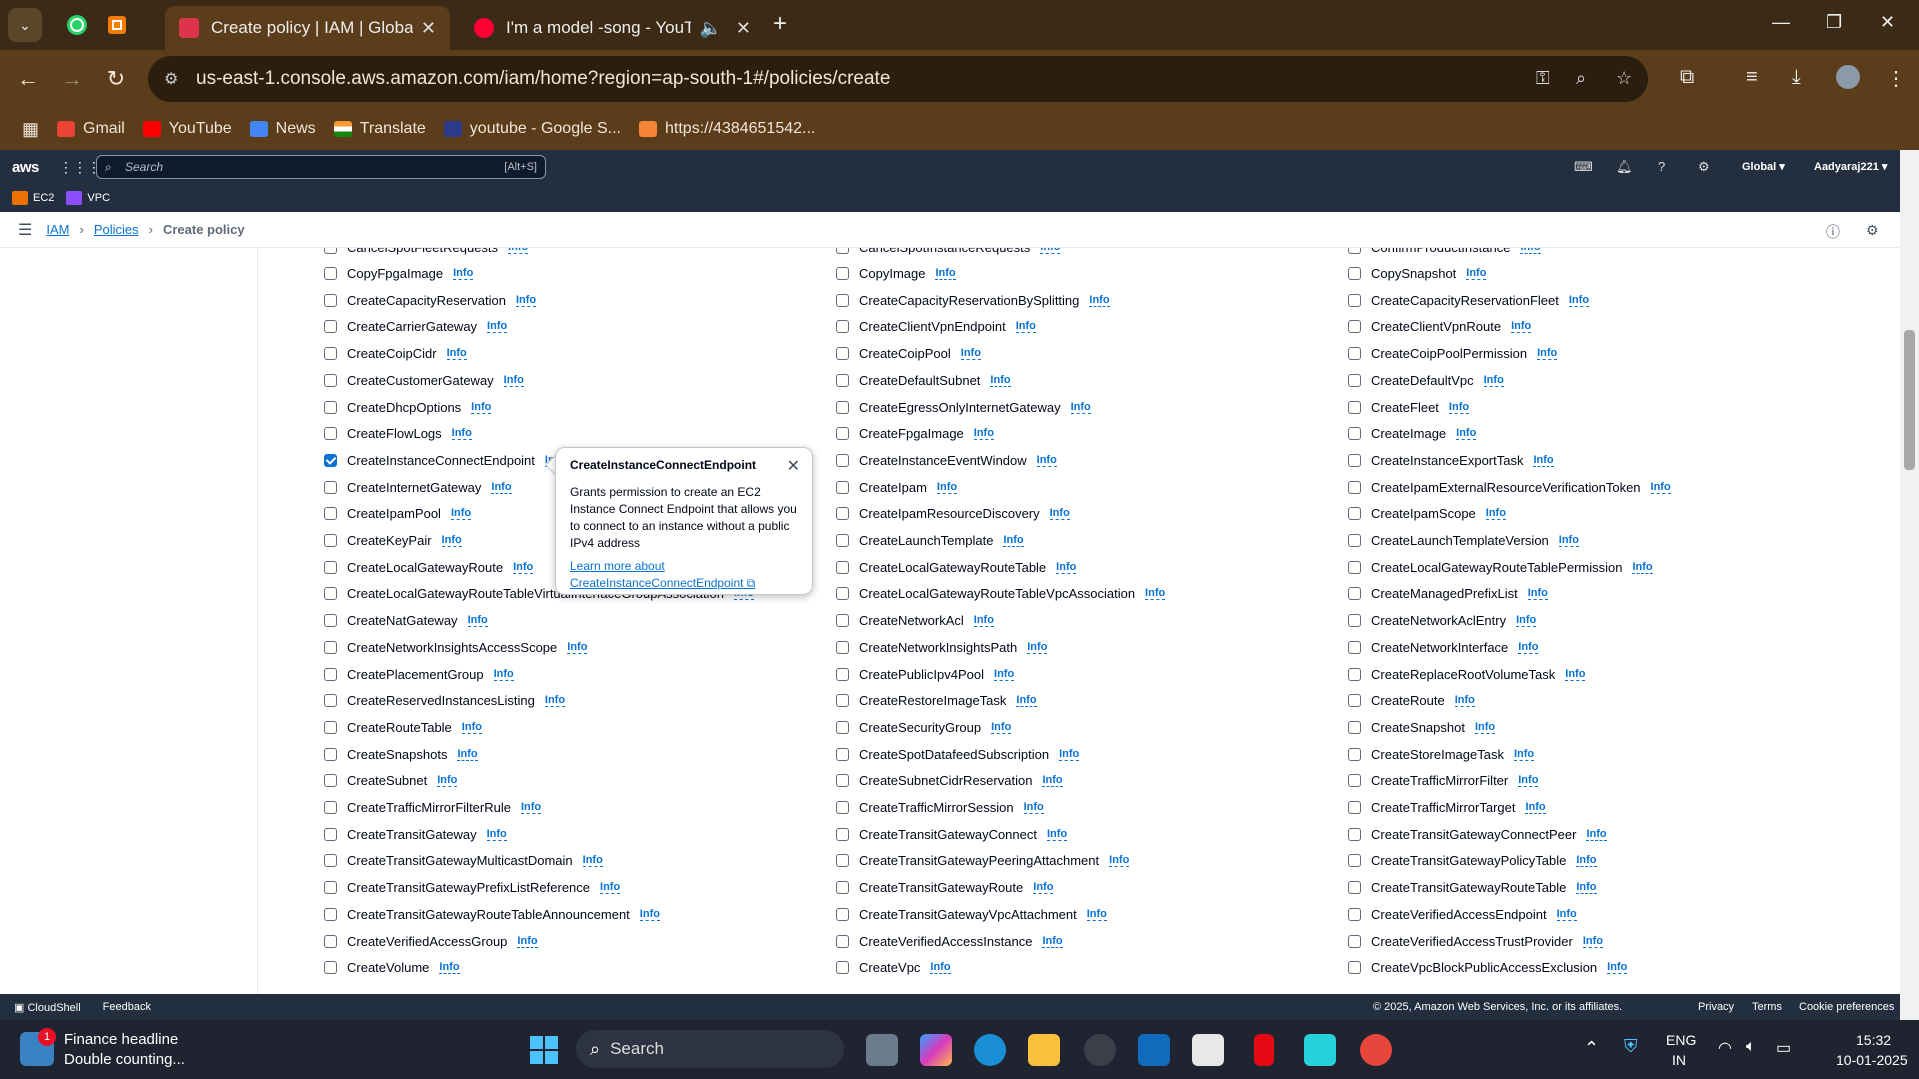 This screenshot has width=1919, height=1079. What do you see at coordinates (1909, 400) in the screenshot?
I see `scrollbar-thumb` at bounding box center [1909, 400].